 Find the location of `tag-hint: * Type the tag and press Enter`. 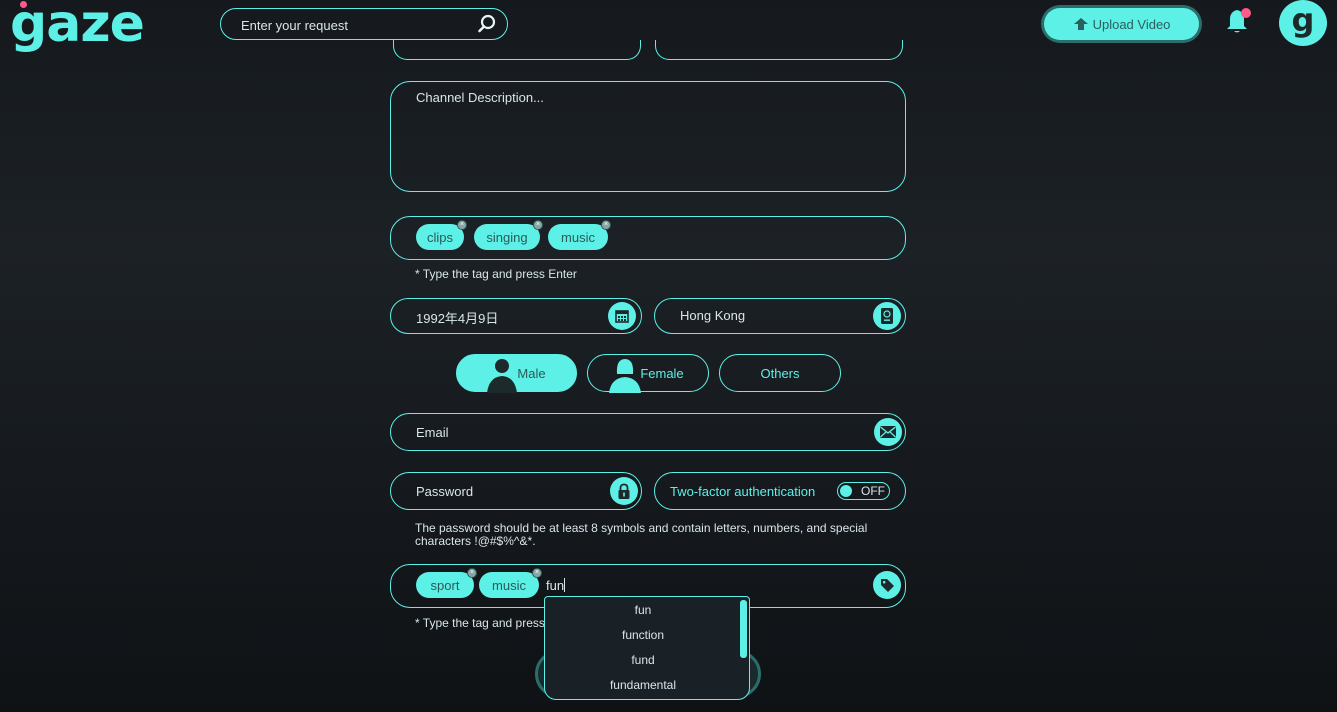

tag-hint: * Type the tag and press Enter is located at coordinates (496, 274).